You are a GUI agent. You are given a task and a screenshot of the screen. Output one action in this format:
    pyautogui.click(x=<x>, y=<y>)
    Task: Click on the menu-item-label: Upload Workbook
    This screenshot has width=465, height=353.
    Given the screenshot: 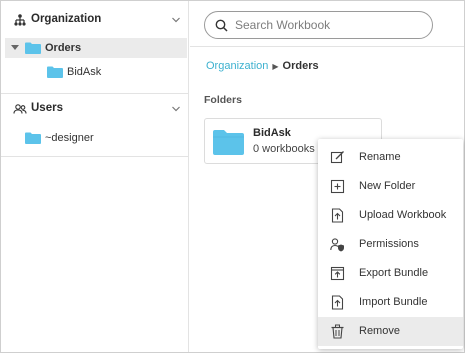 What is the action you would take?
    pyautogui.click(x=403, y=215)
    